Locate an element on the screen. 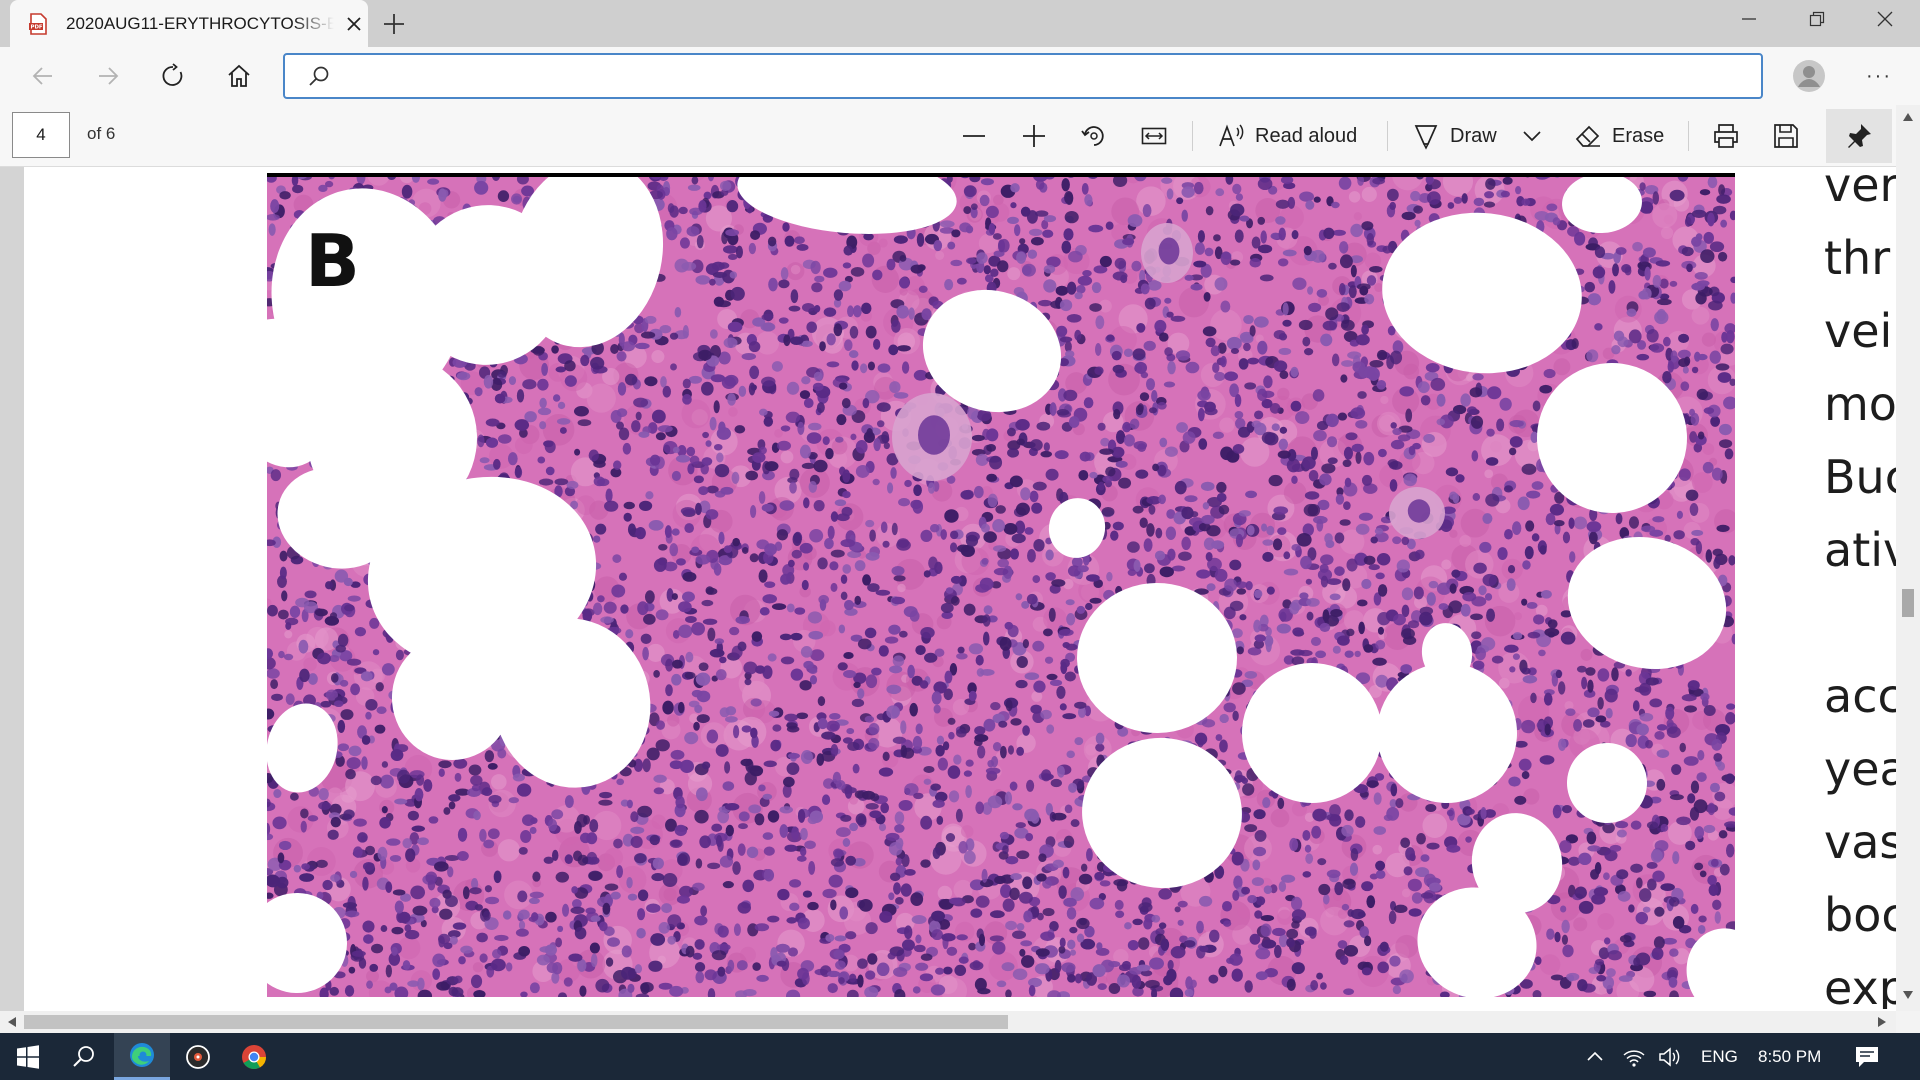  tab-title: 2020AUG11-ERYTHROCYTOSIS-E is located at coordinates (200, 23).